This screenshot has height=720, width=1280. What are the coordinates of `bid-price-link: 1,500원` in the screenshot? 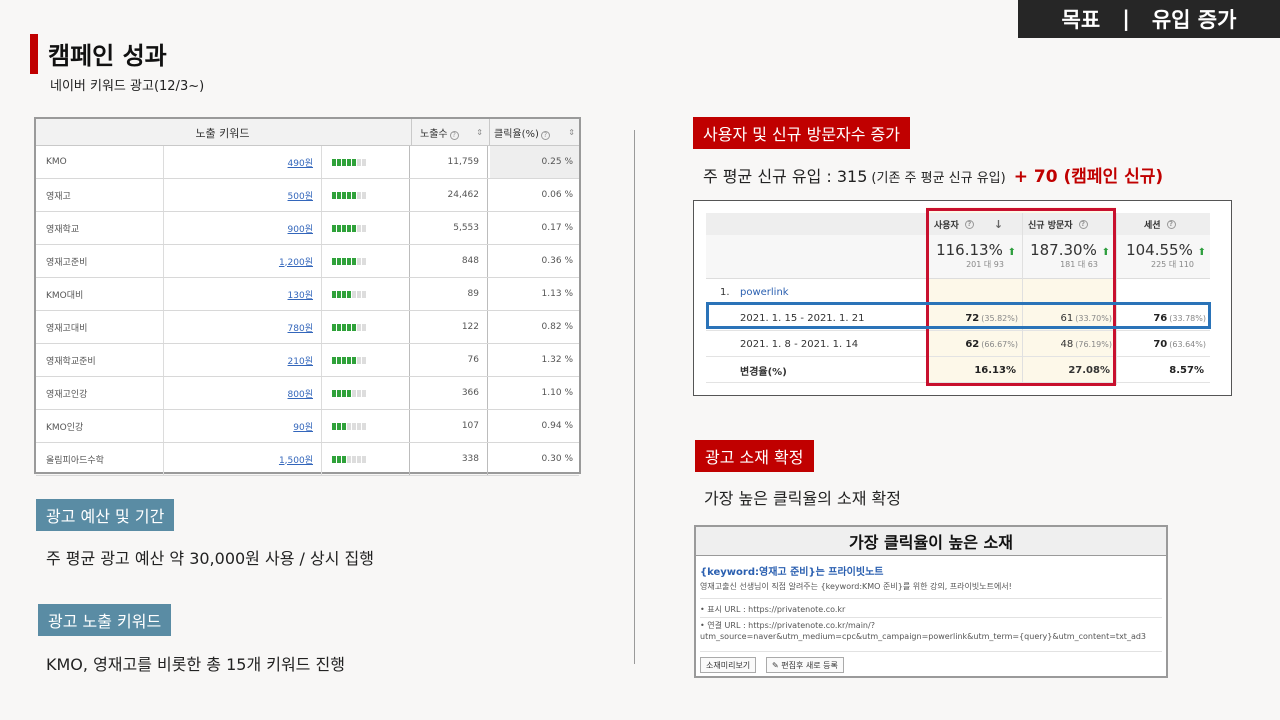 It's located at (243, 459).